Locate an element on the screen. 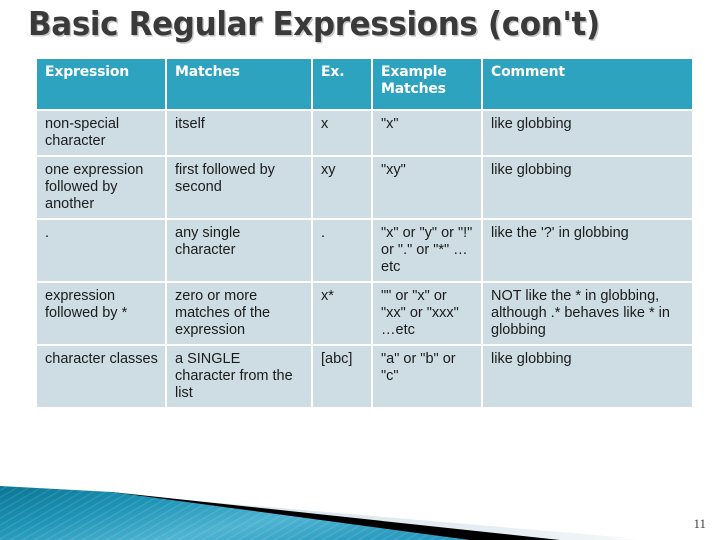 The height and width of the screenshot is (540, 720). cell-ex: . is located at coordinates (342, 250).